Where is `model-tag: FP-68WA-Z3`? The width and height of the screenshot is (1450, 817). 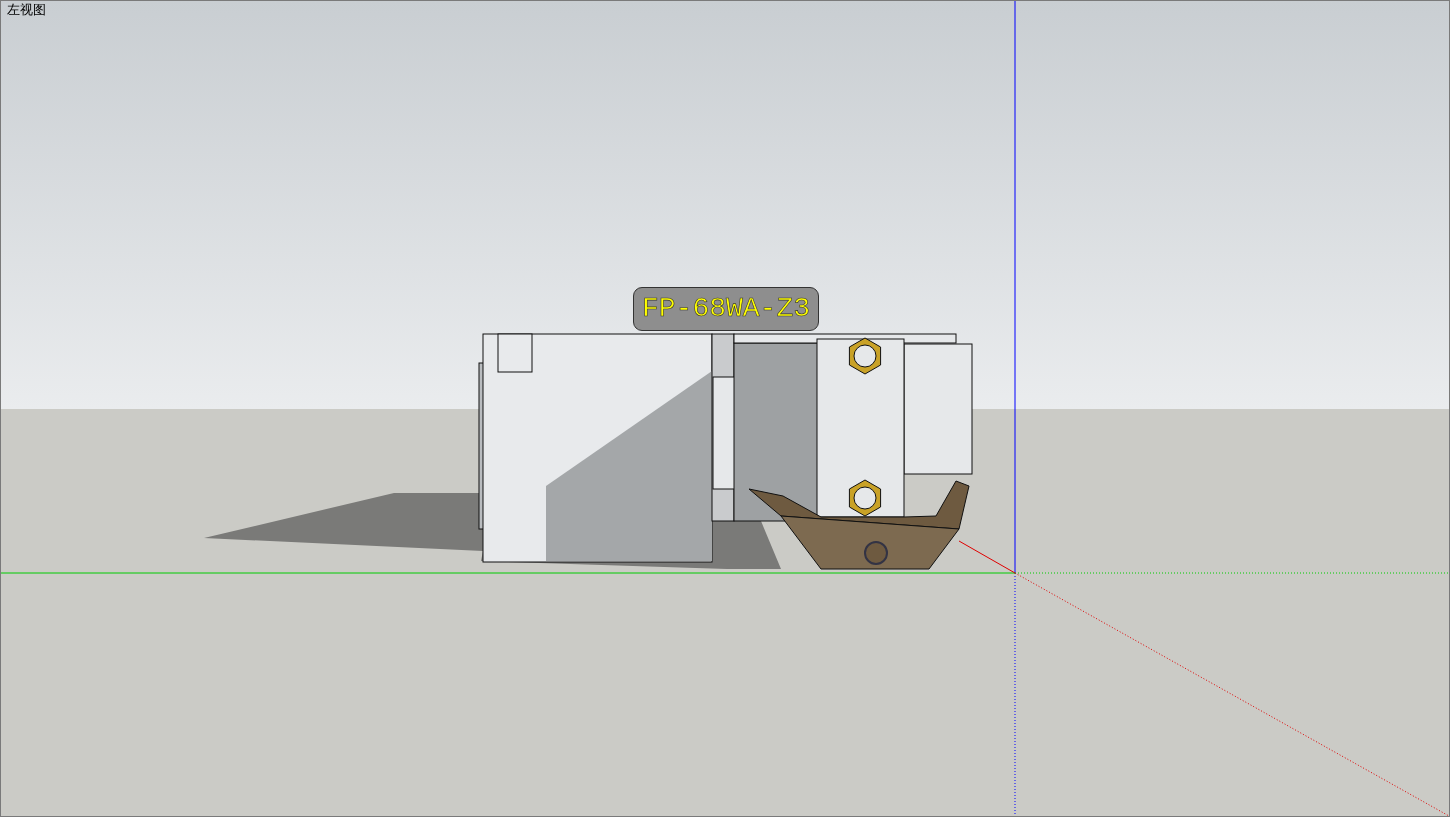 model-tag: FP-68WA-Z3 is located at coordinates (726, 309).